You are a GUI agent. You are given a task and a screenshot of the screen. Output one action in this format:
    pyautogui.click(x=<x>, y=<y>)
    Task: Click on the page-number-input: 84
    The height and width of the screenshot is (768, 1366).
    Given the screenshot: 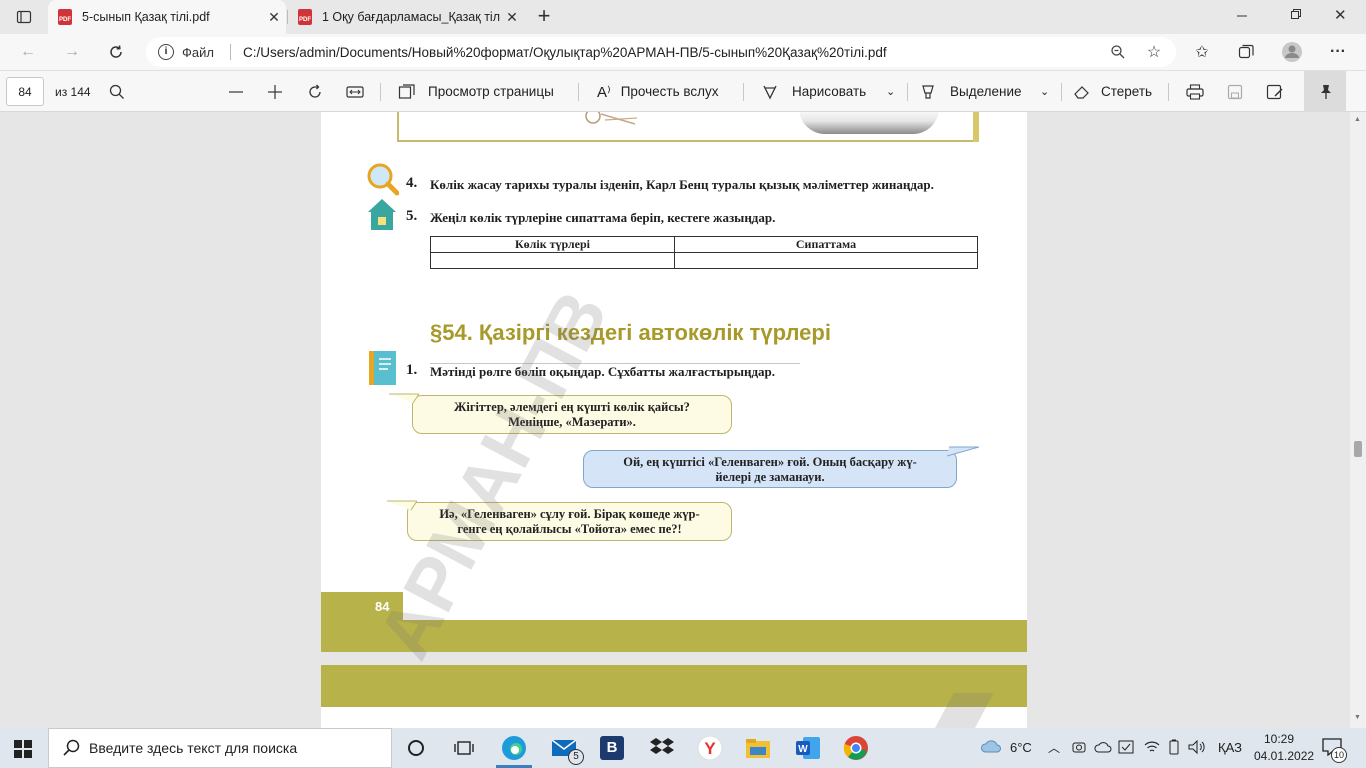 What is the action you would take?
    pyautogui.click(x=25, y=91)
    